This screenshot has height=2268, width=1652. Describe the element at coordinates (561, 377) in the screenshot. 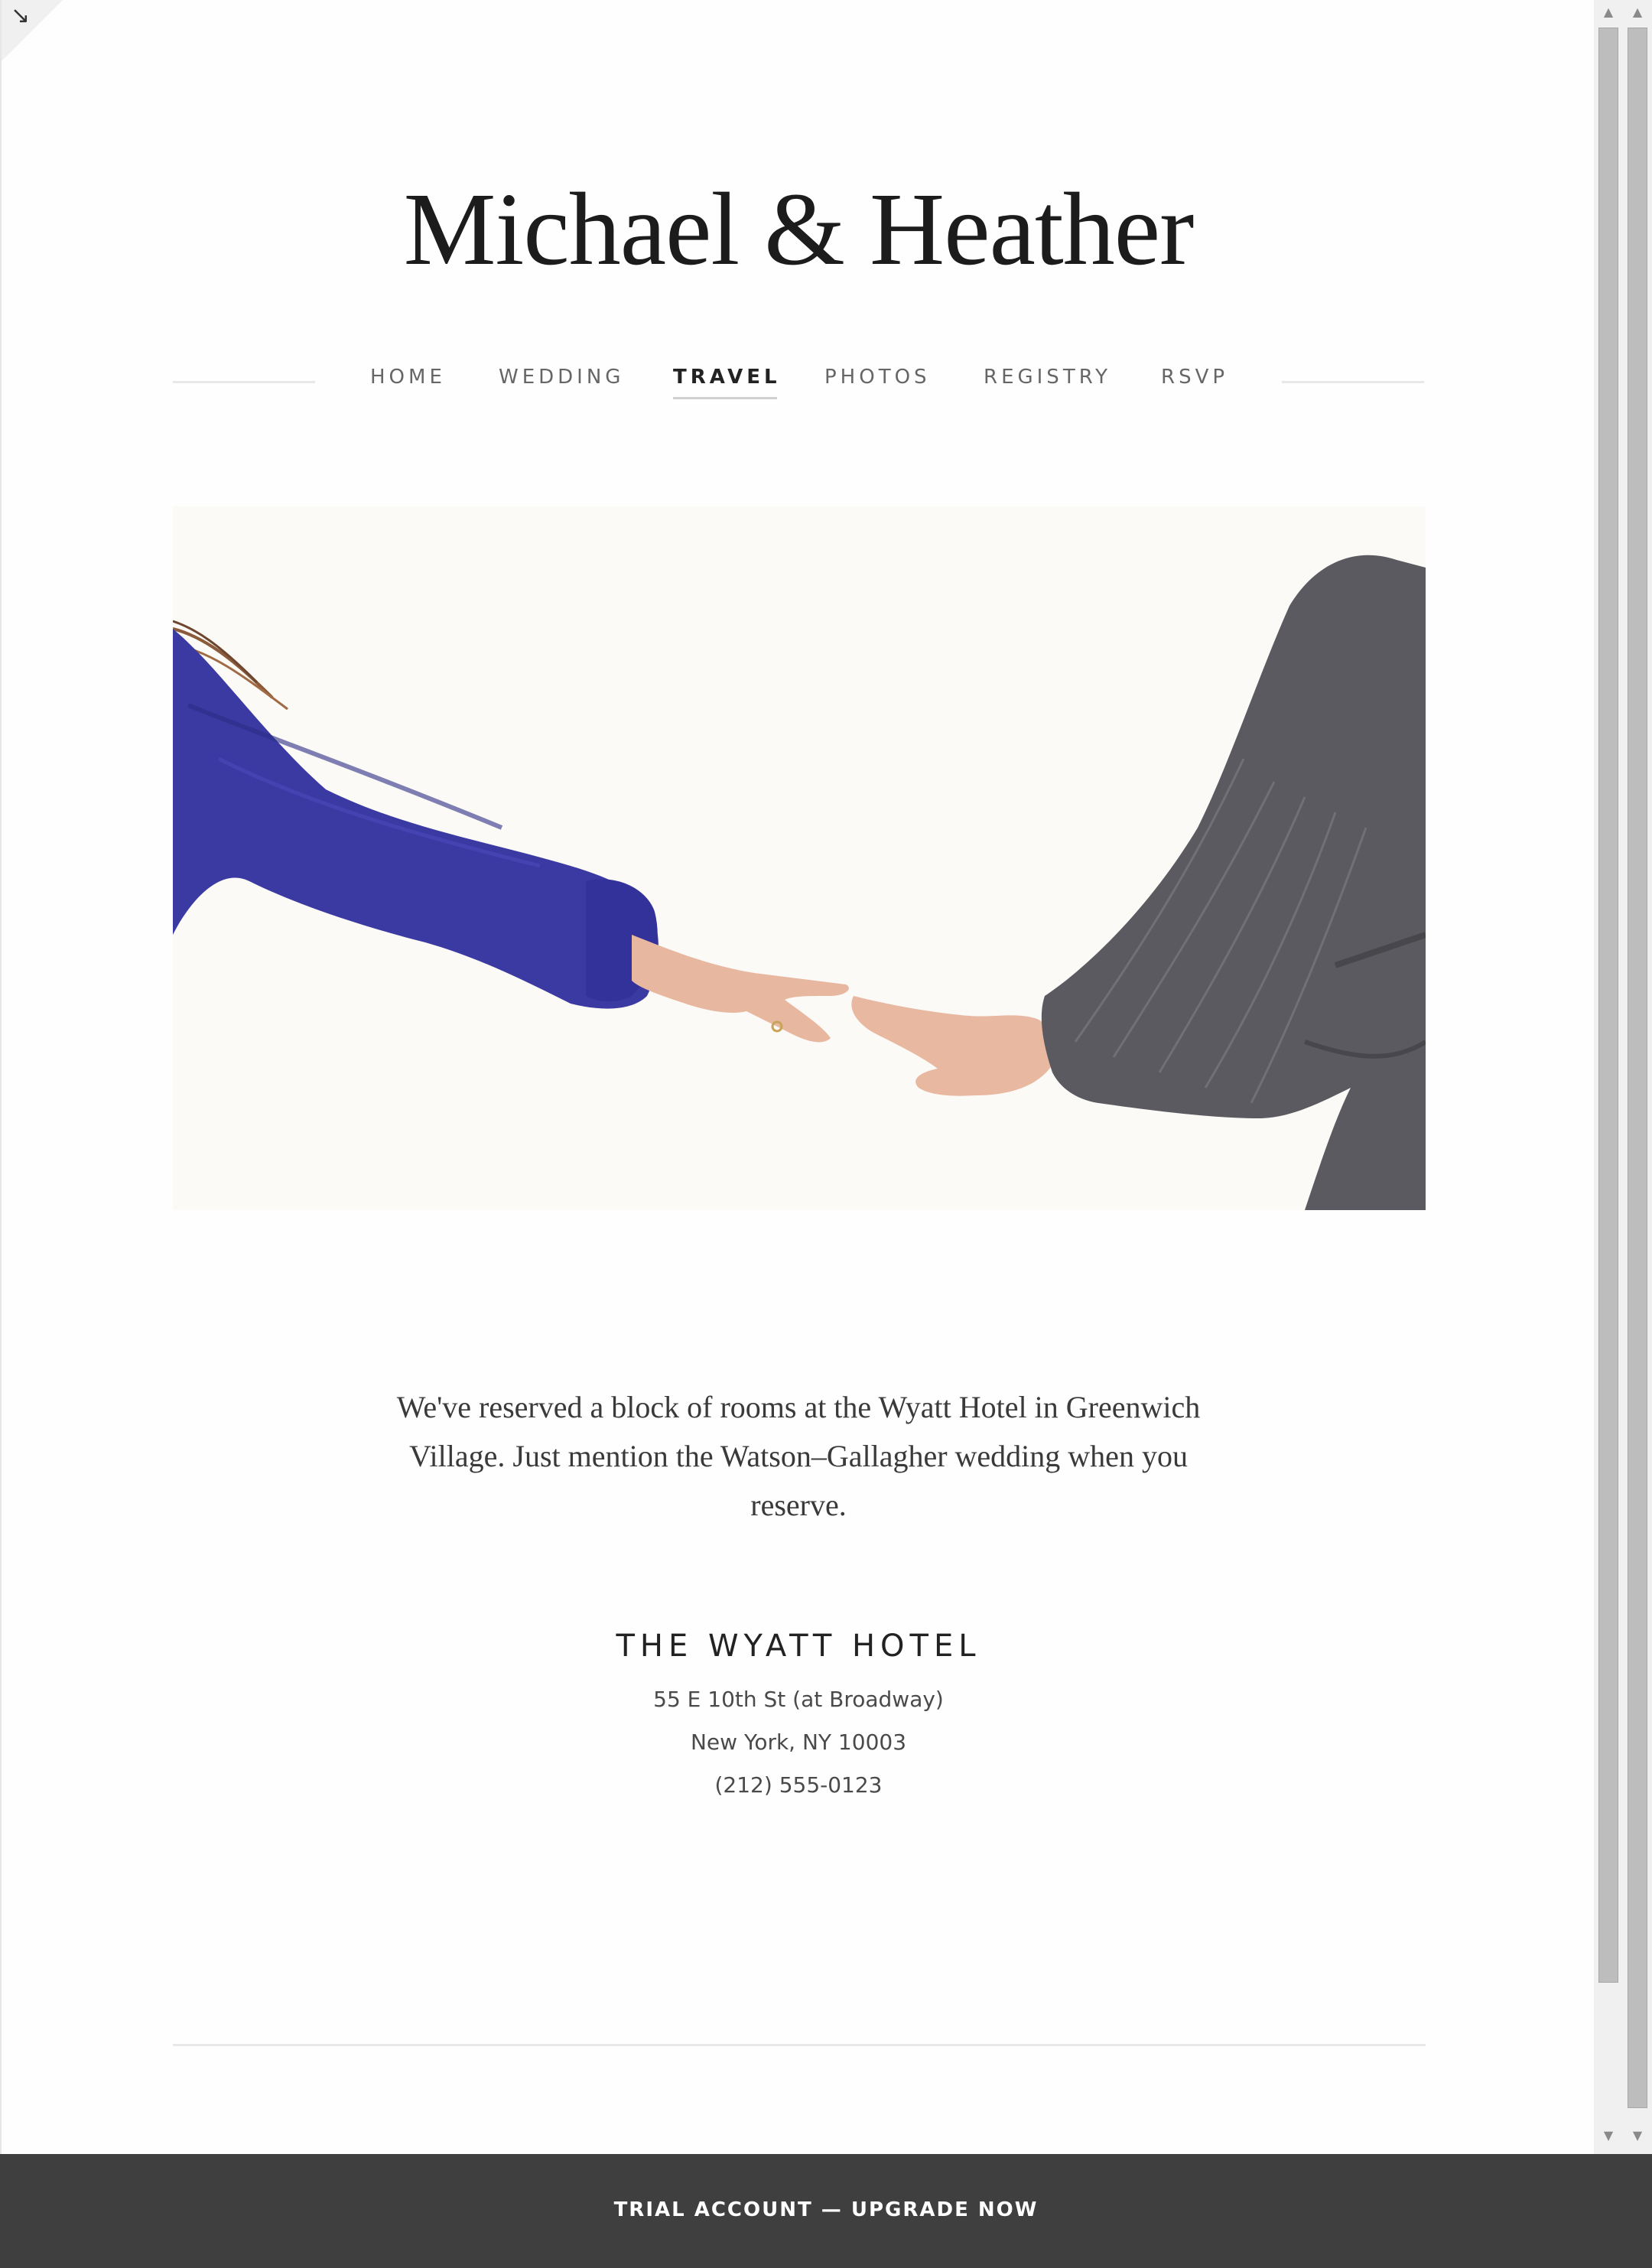

I see `nav-wedding: WEDDING` at that location.